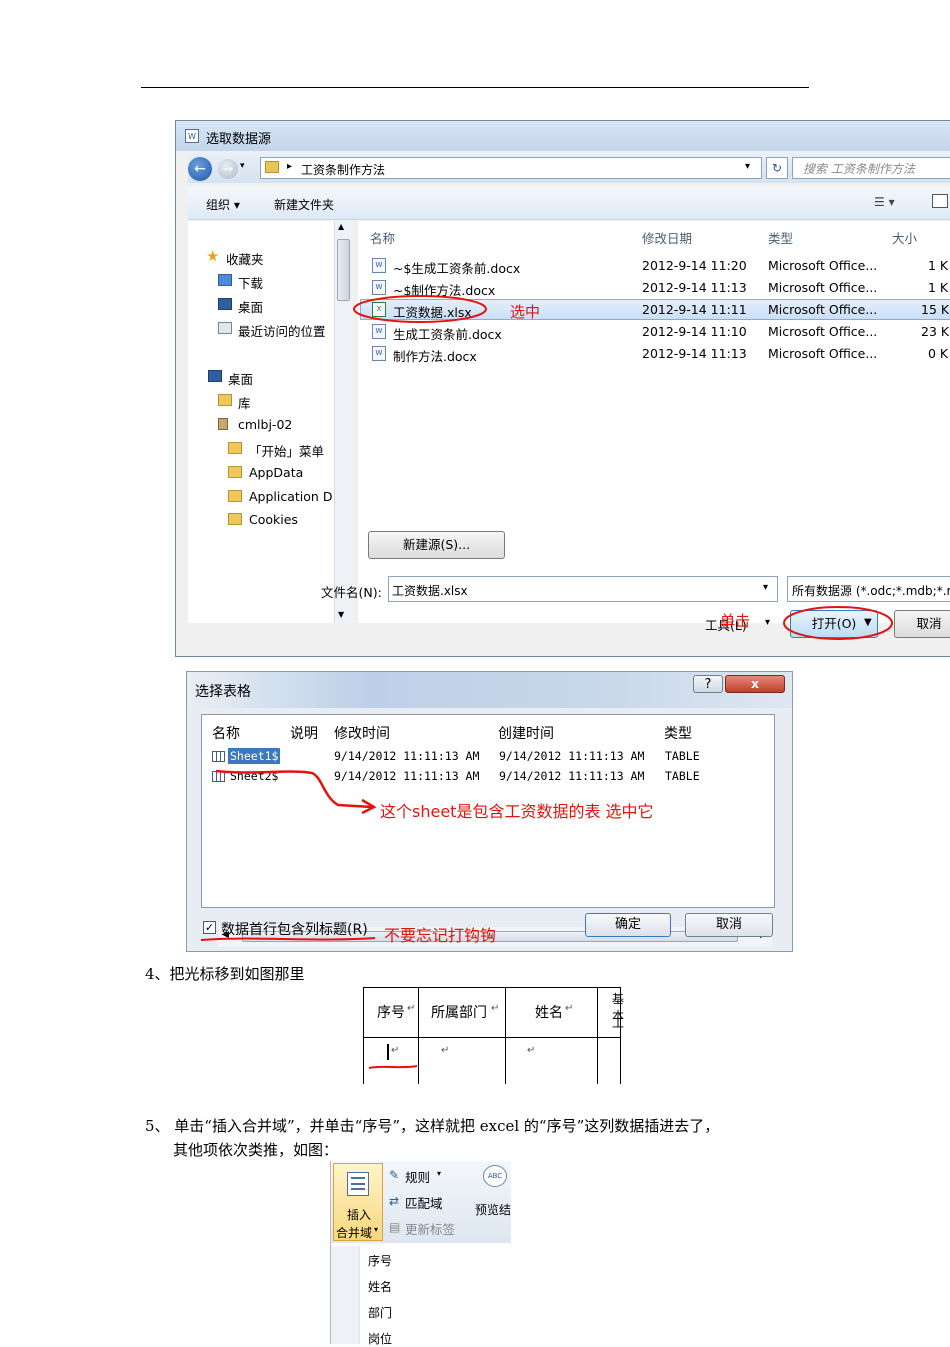 This screenshot has width=950, height=1347. Describe the element at coordinates (223, 424) in the screenshot. I see `user-icon` at that location.